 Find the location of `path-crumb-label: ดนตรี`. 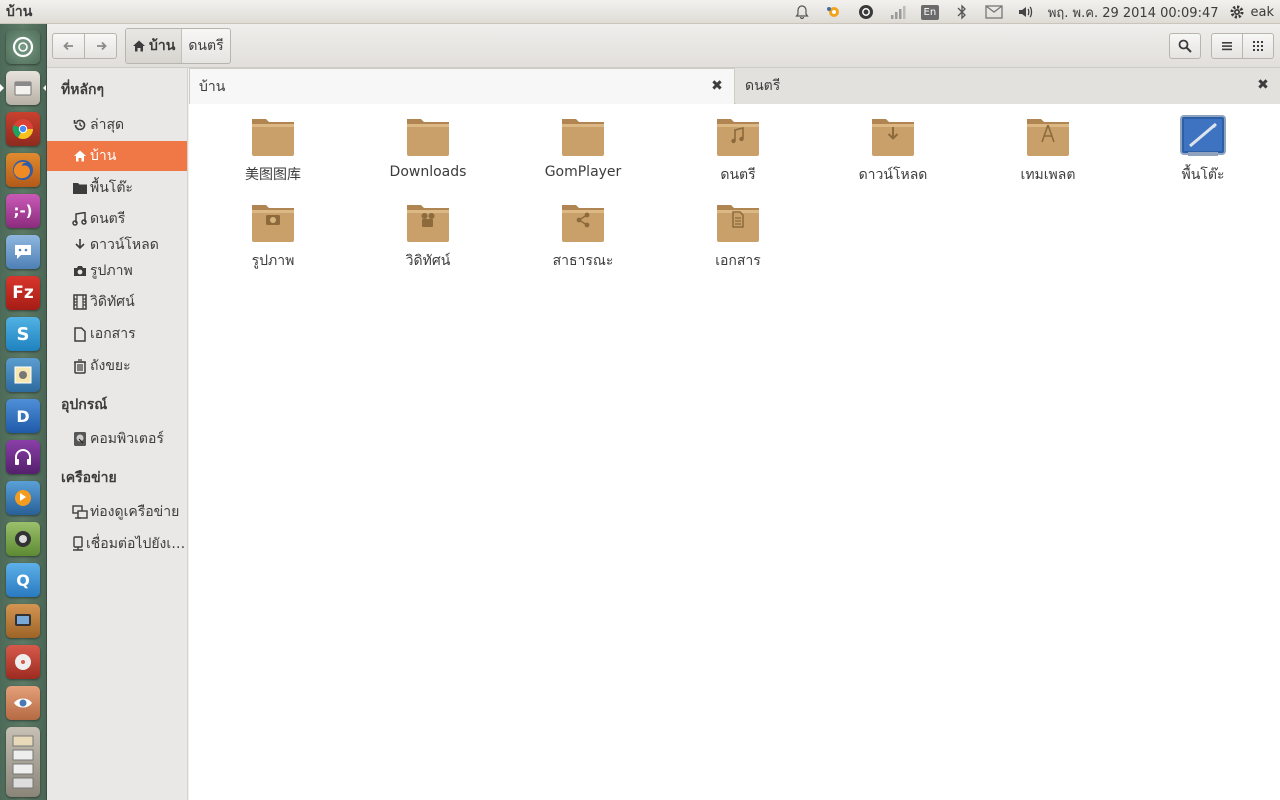

path-crumb-label: ดนตรี is located at coordinates (206, 46).